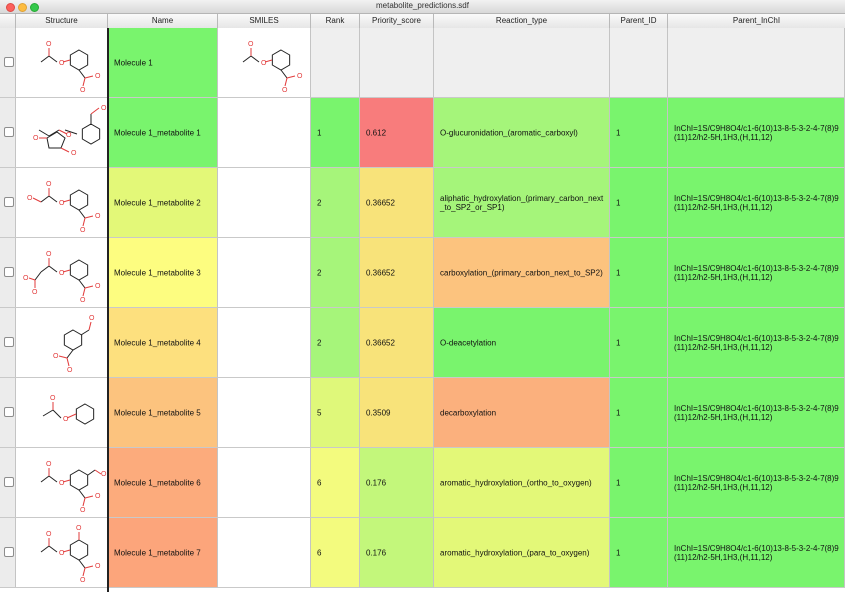 This screenshot has height=592, width=845. I want to click on row-select-cell, so click(8, 202).